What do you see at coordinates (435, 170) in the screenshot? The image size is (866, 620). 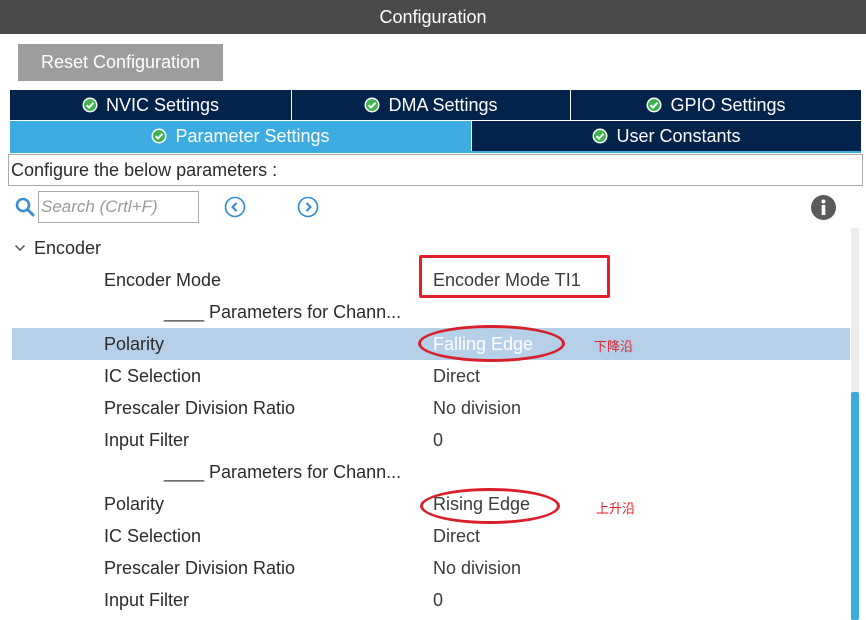 I see `description-text: Configure the below parameters :` at bounding box center [435, 170].